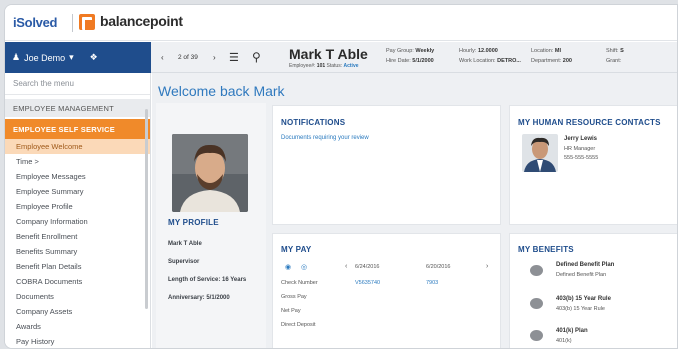 The width and height of the screenshot is (678, 349). I want to click on employee-num-label: Employee#:, so click(302, 66).